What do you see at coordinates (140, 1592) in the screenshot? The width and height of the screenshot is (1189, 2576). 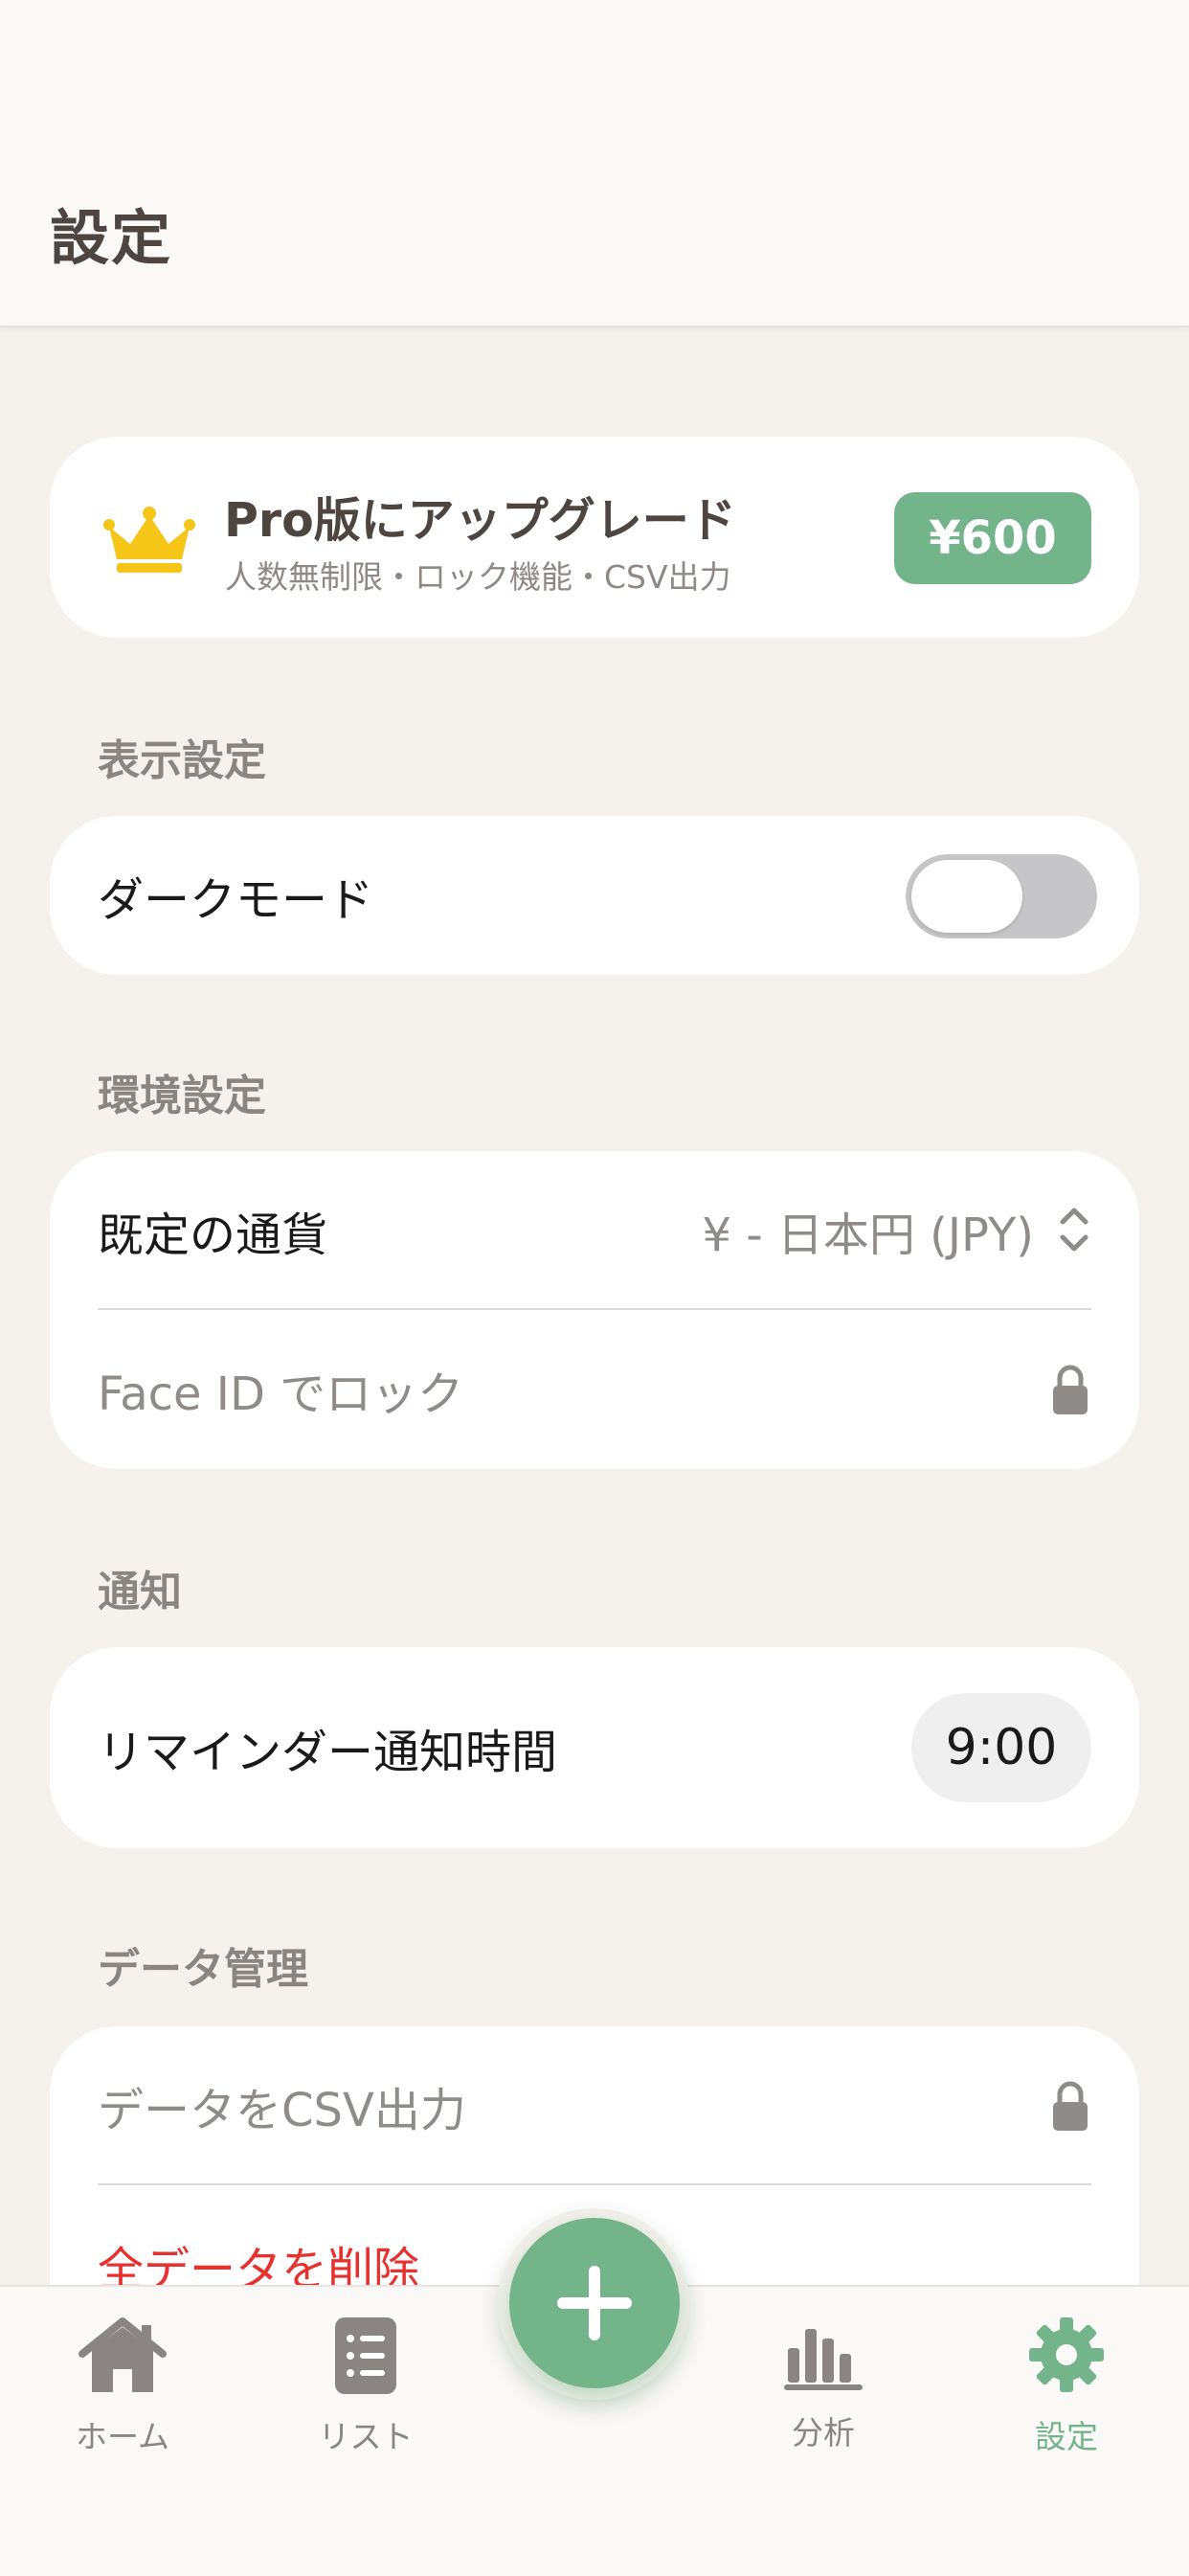 I see `section-header-notification: 通知` at bounding box center [140, 1592].